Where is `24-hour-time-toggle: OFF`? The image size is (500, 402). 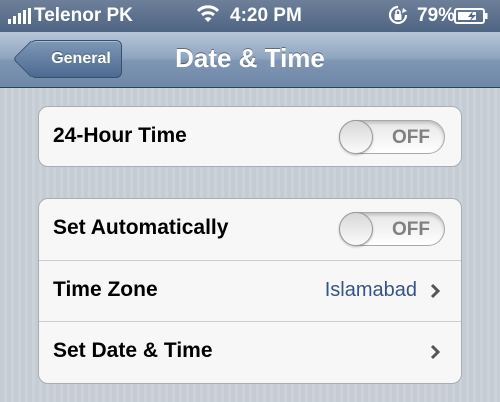 24-hour-time-toggle: OFF is located at coordinates (392, 137).